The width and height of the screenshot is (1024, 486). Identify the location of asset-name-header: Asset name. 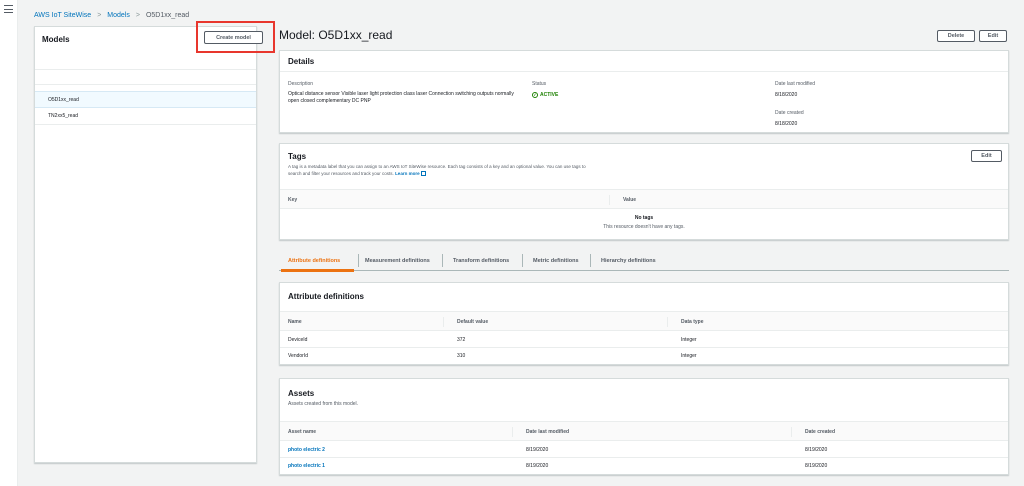
(302, 432).